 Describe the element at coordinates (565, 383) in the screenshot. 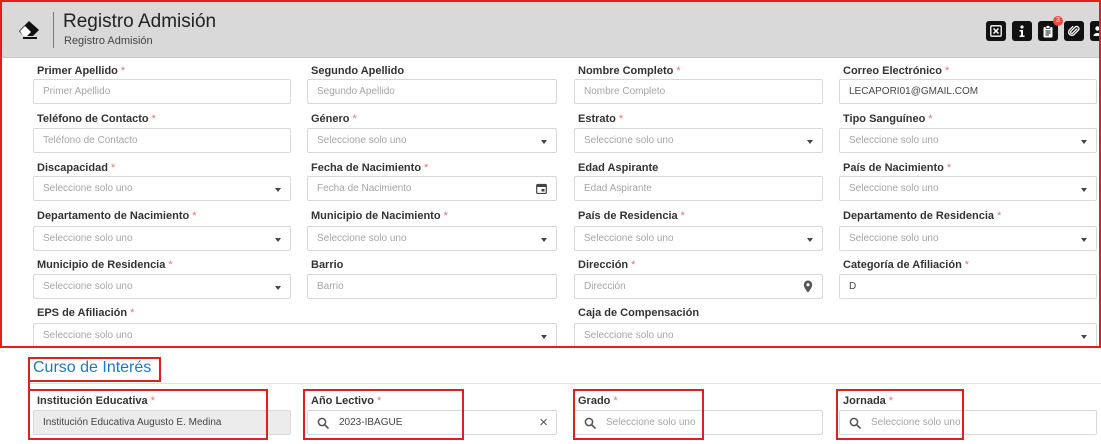

I see `section-divider` at that location.